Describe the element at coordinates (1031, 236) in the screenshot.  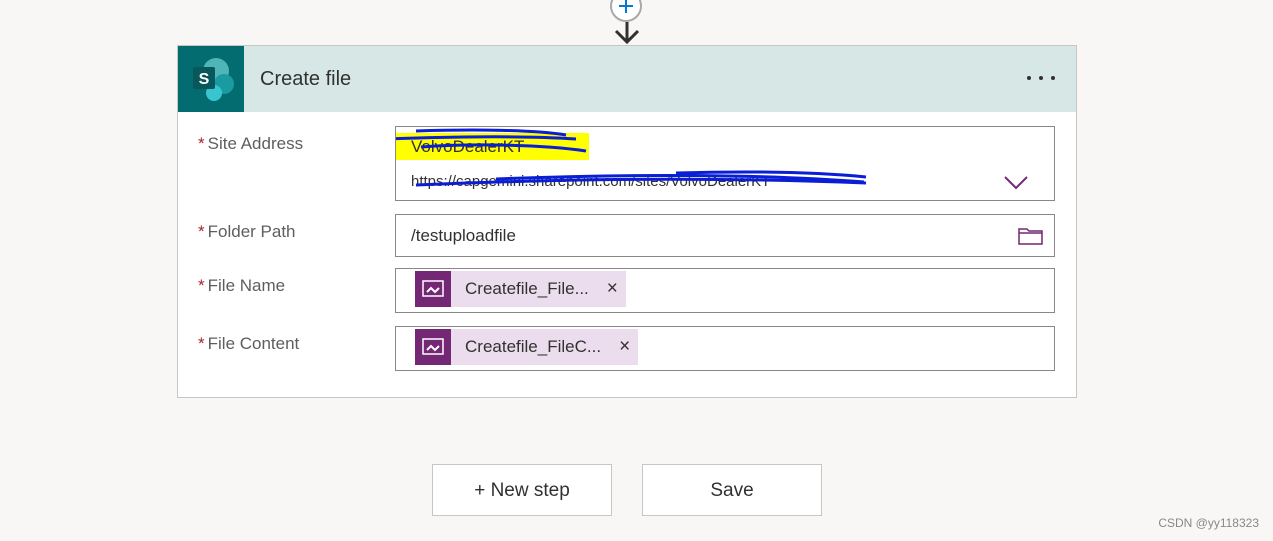
I see `folder-icon` at that location.